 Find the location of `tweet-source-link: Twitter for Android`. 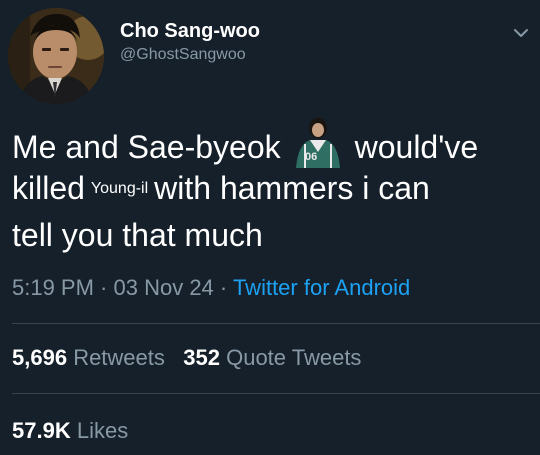

tweet-source-link: Twitter for Android is located at coordinates (321, 287).